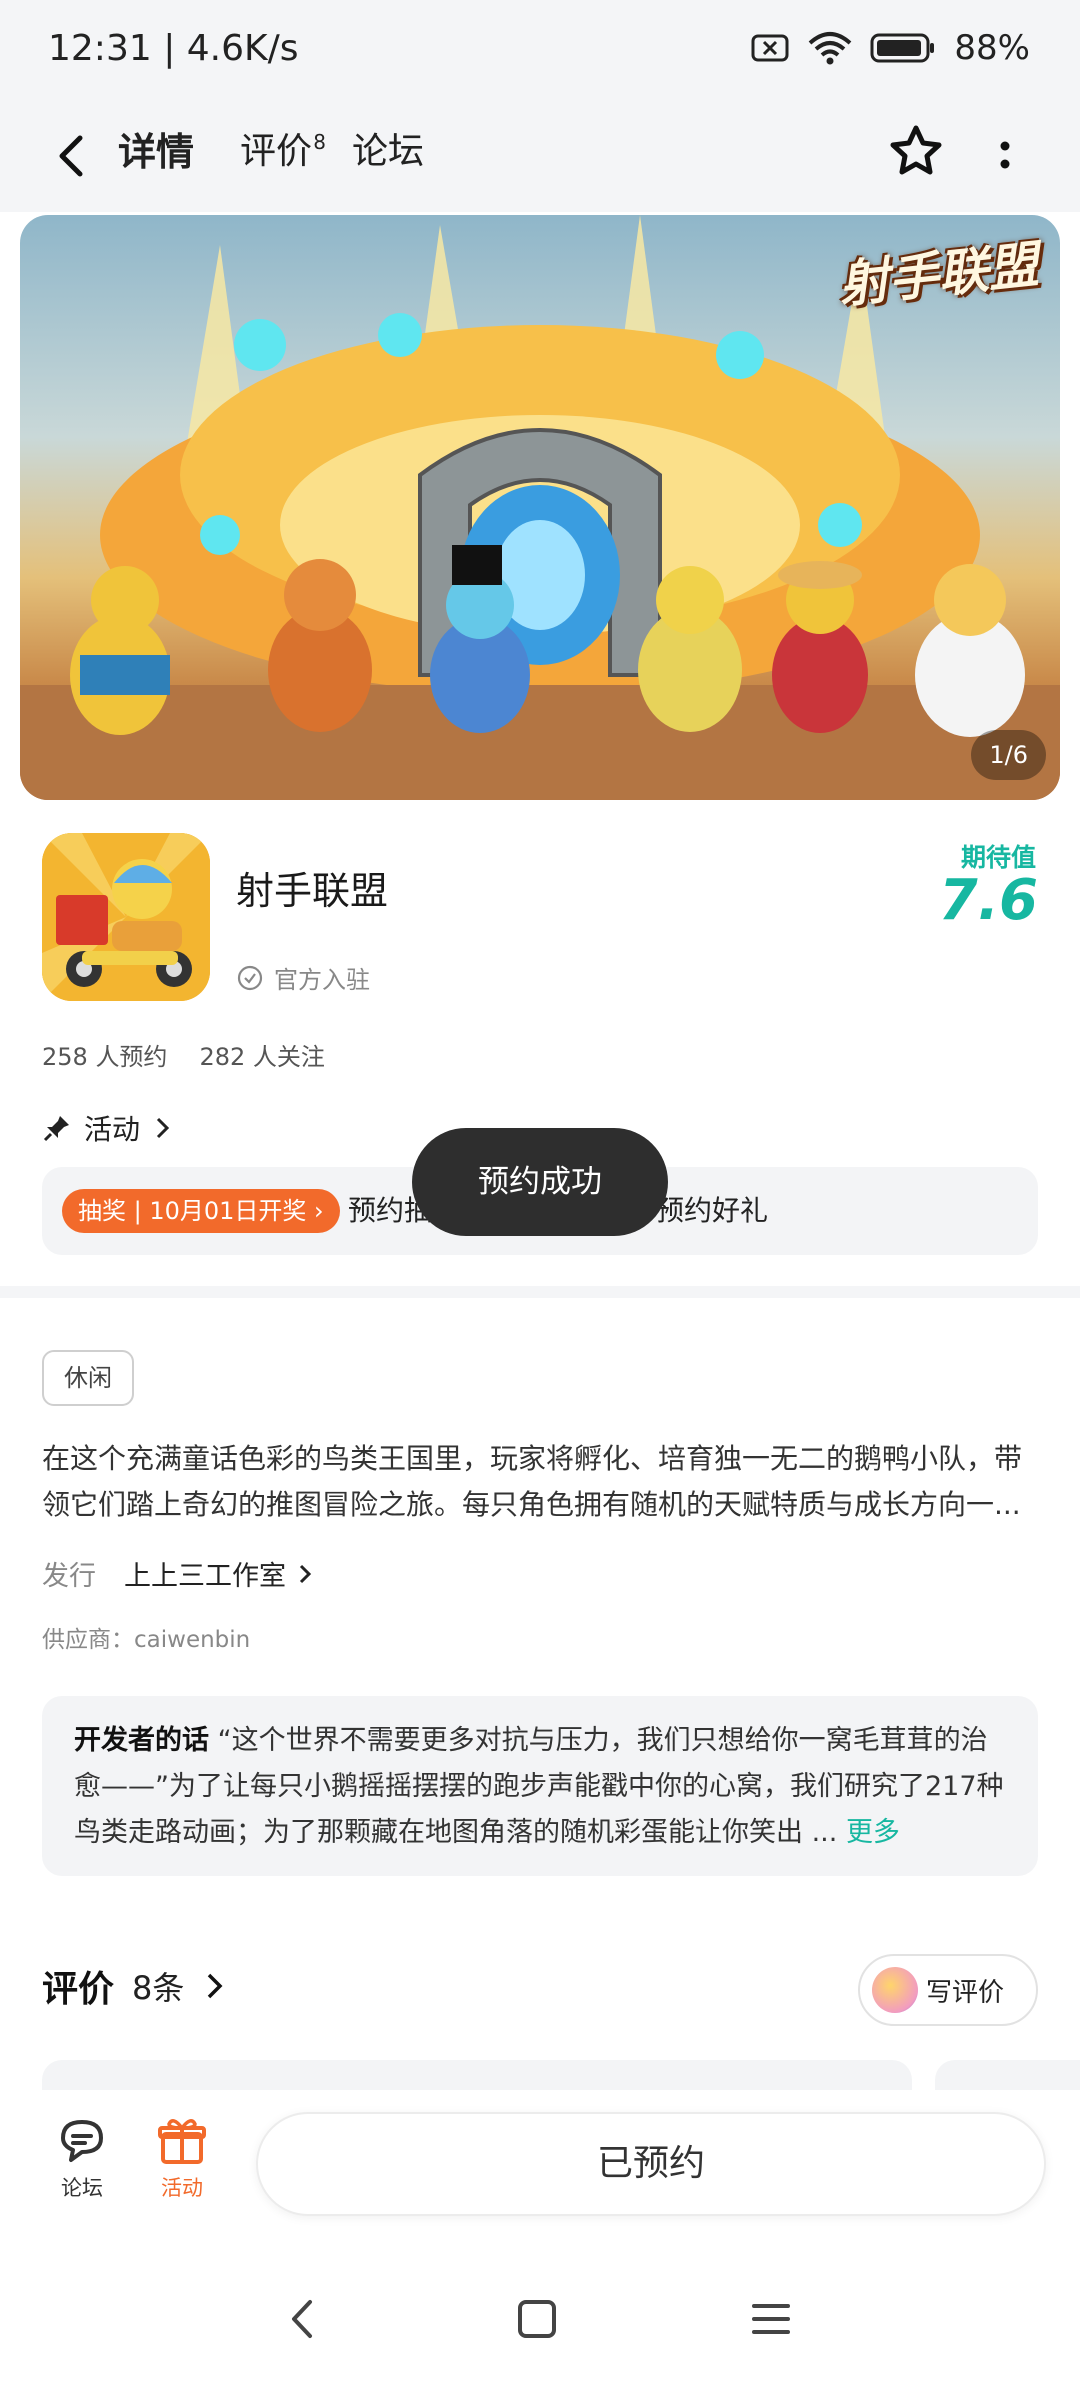  I want to click on tab-forum: 论坛, so click(388, 156).